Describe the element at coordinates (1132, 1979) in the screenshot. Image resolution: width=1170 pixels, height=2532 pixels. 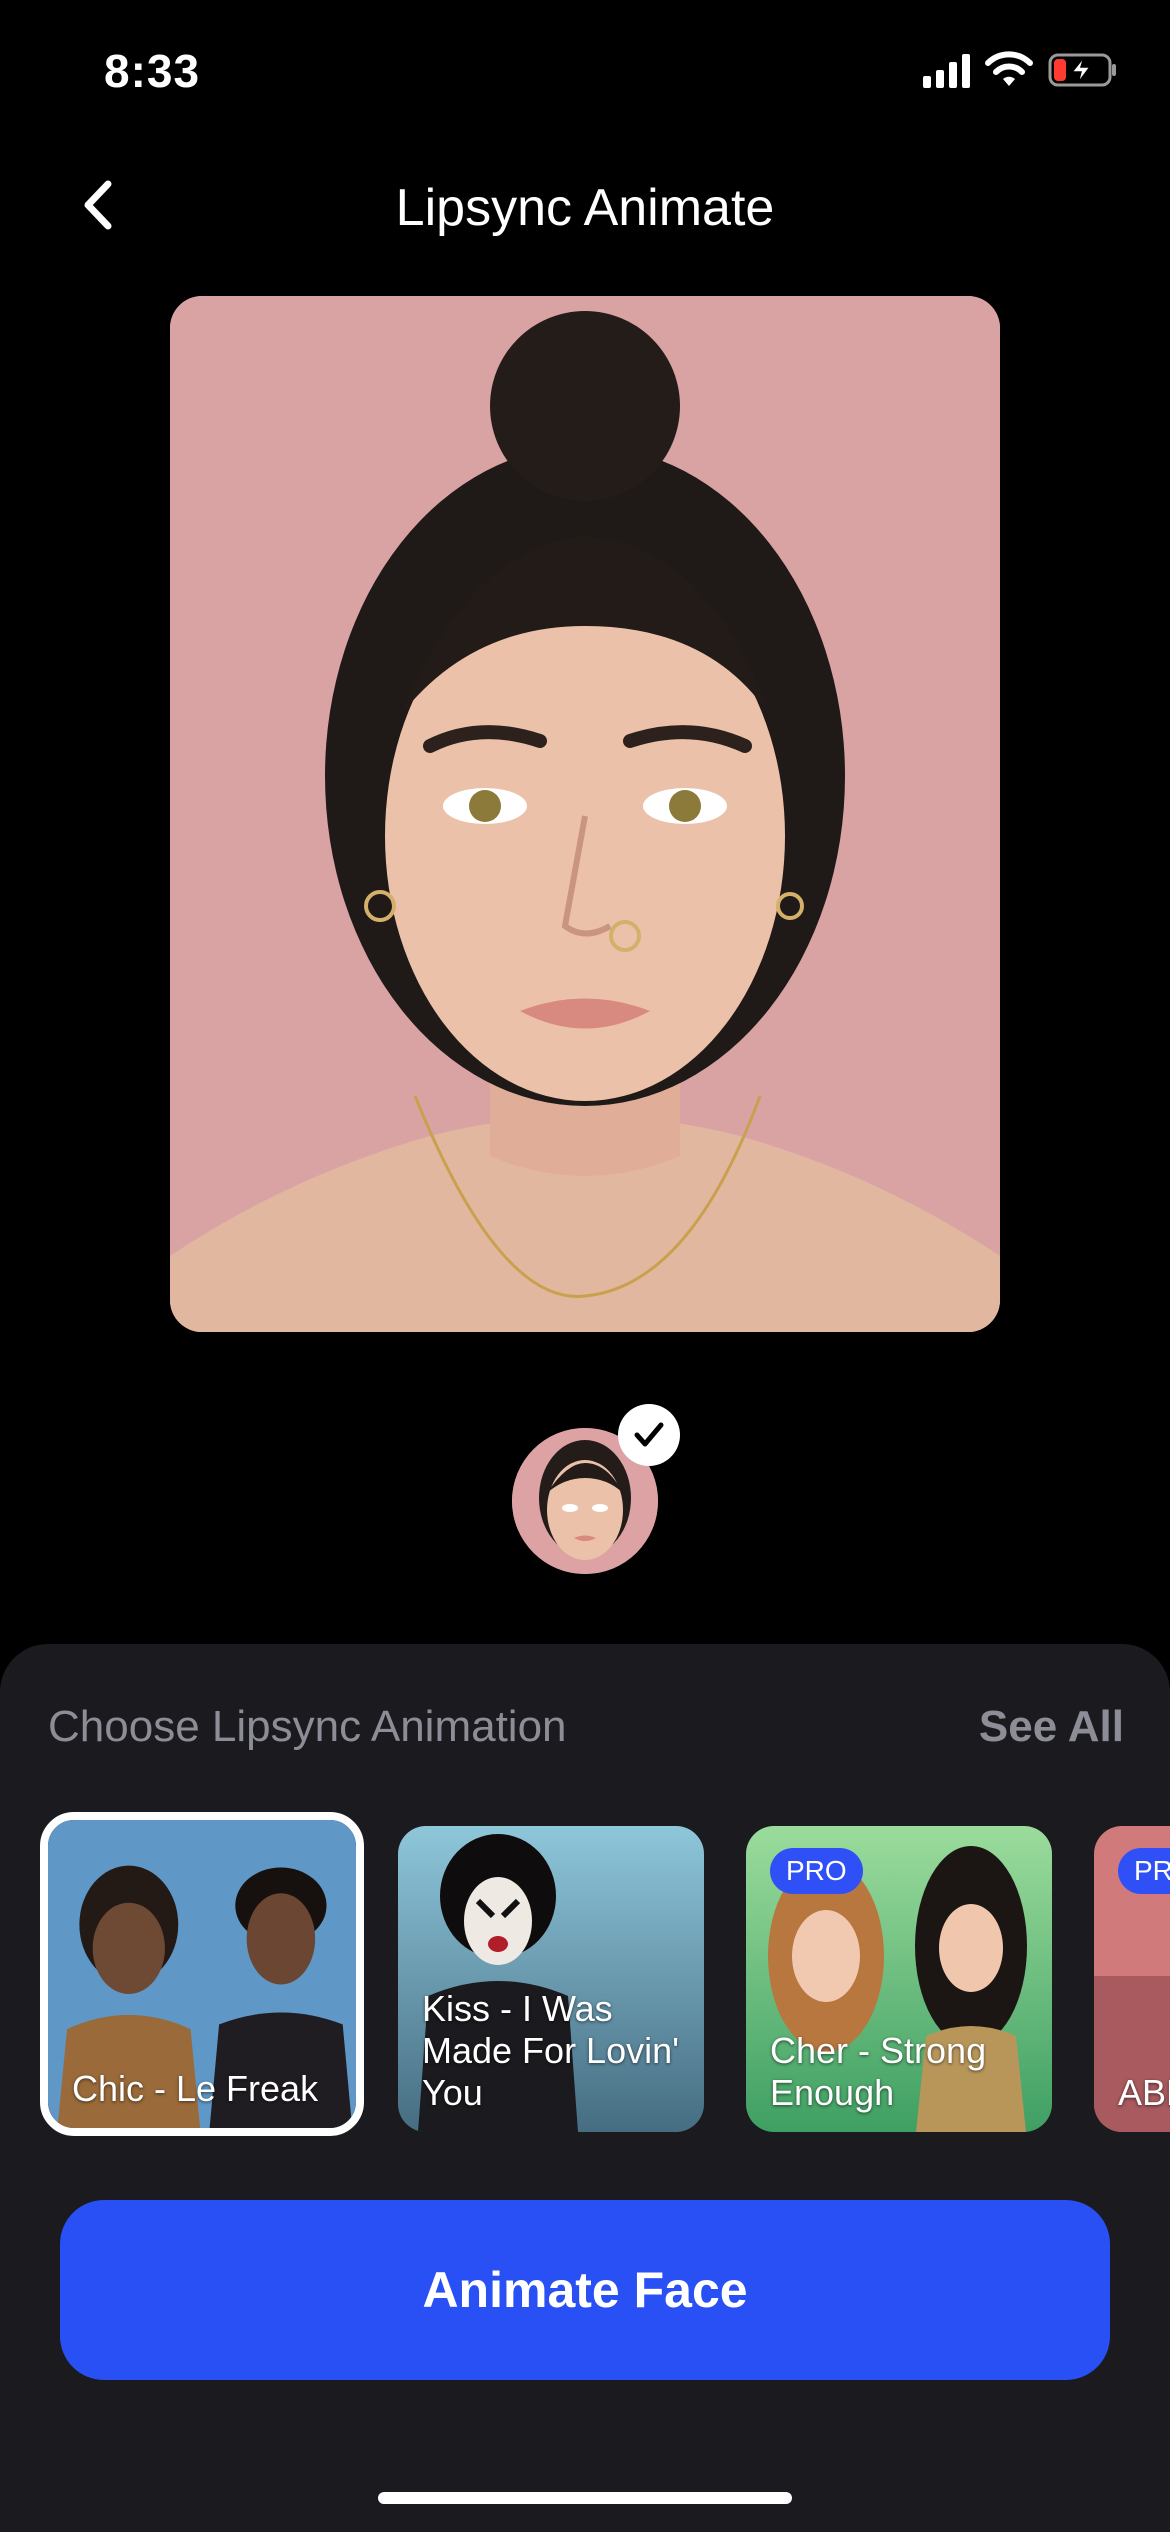
I see `animation-card-abba: PRO ABBA - Ma` at that location.